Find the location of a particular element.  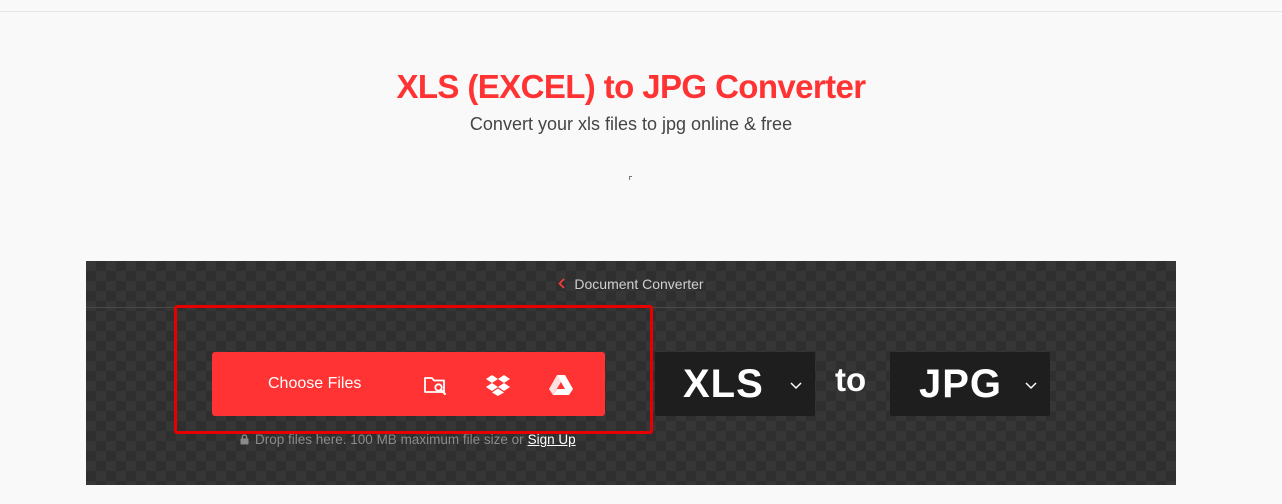

ad-placeholder-mark is located at coordinates (630, 178).